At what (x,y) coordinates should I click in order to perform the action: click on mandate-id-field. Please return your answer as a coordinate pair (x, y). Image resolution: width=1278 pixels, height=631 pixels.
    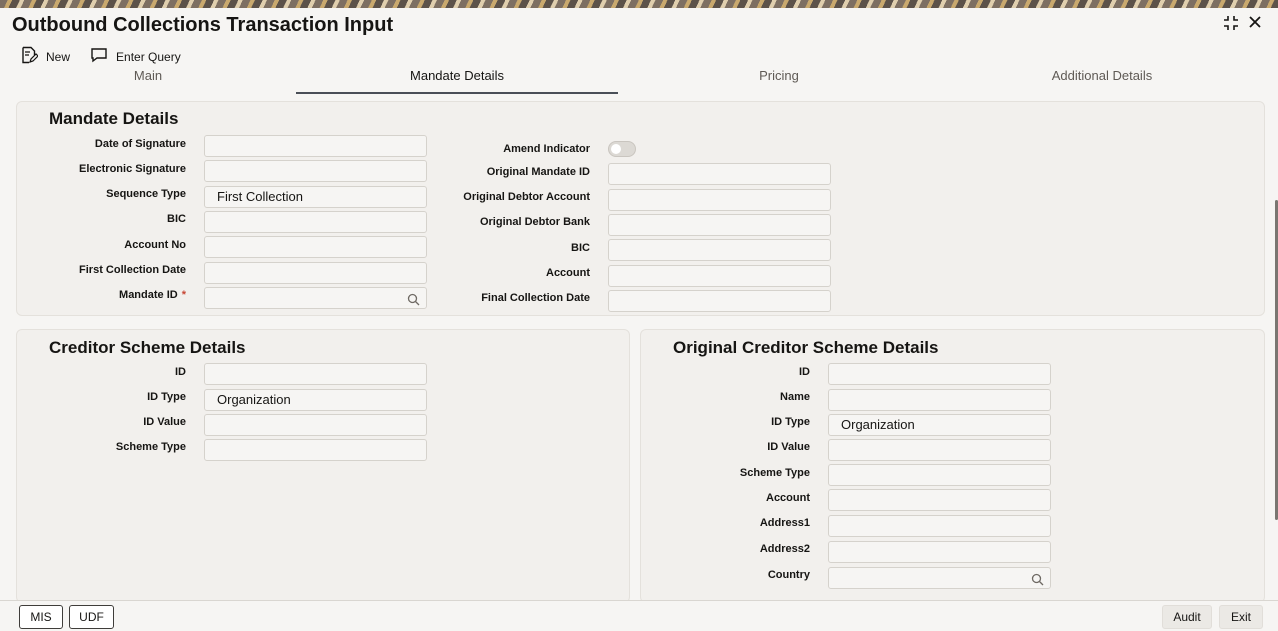
    Looking at the image, I should click on (315, 298).